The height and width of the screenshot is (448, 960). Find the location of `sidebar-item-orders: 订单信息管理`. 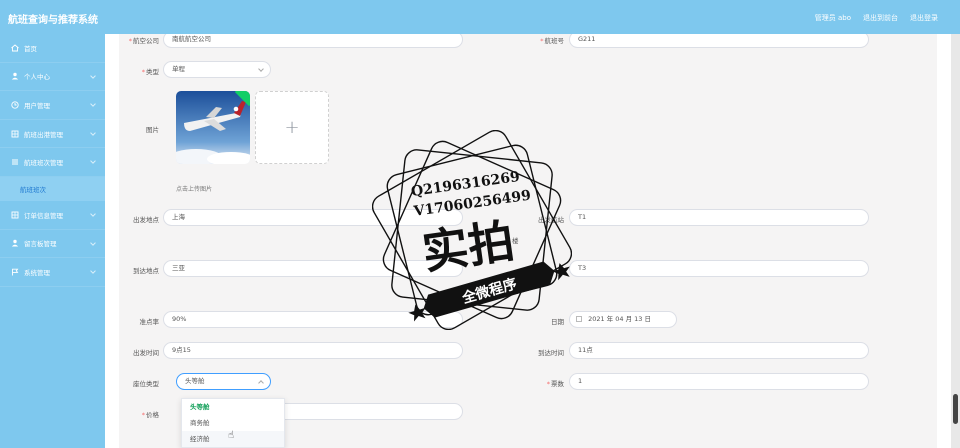

sidebar-item-orders: 订单信息管理 is located at coordinates (52, 215).